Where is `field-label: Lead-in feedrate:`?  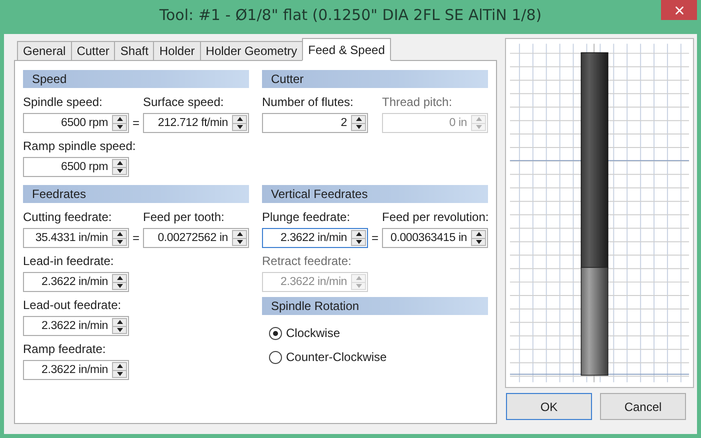
field-label: Lead-in feedrate: is located at coordinates (68, 261).